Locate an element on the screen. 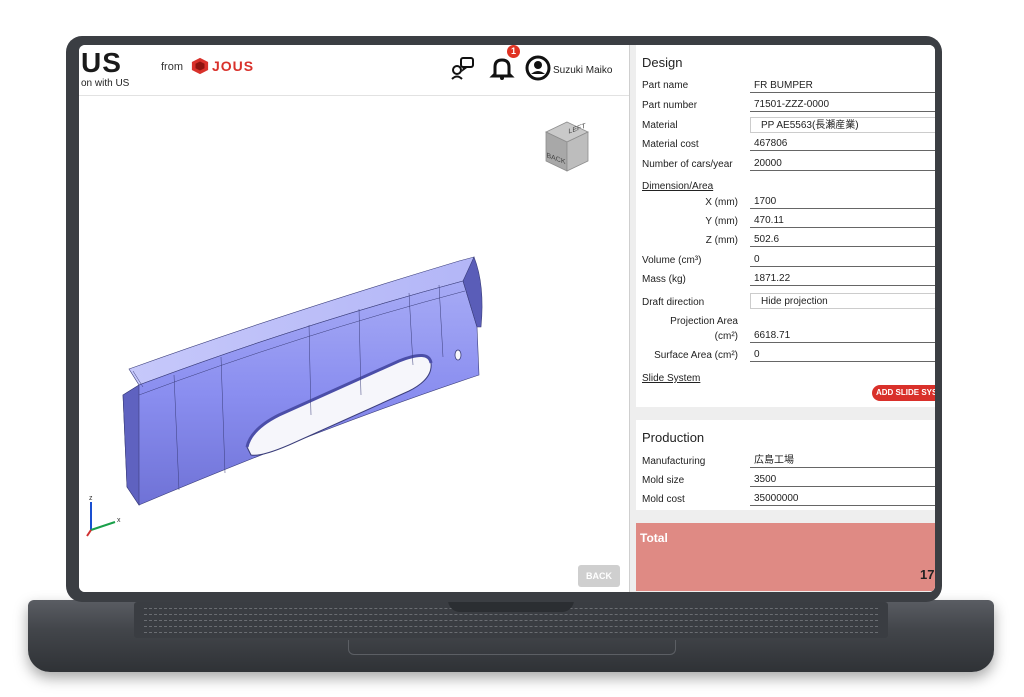  axis-indicator: z x is located at coordinates (103, 516).